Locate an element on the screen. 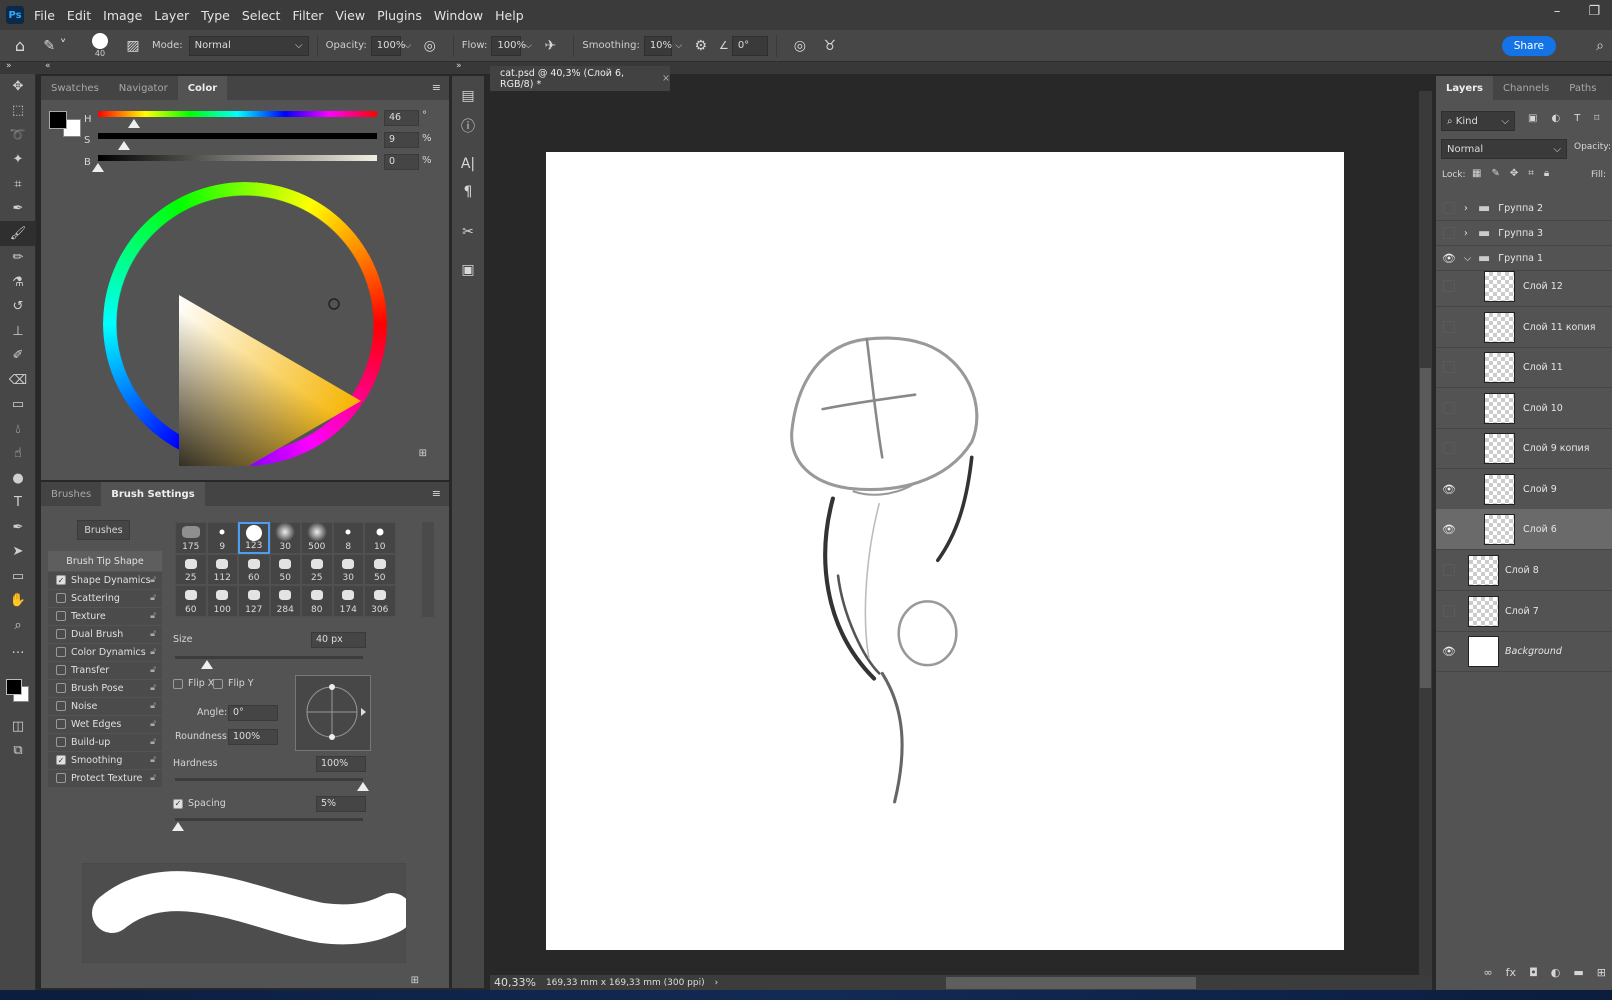  tab-layers: Layers is located at coordinates (1464, 88).